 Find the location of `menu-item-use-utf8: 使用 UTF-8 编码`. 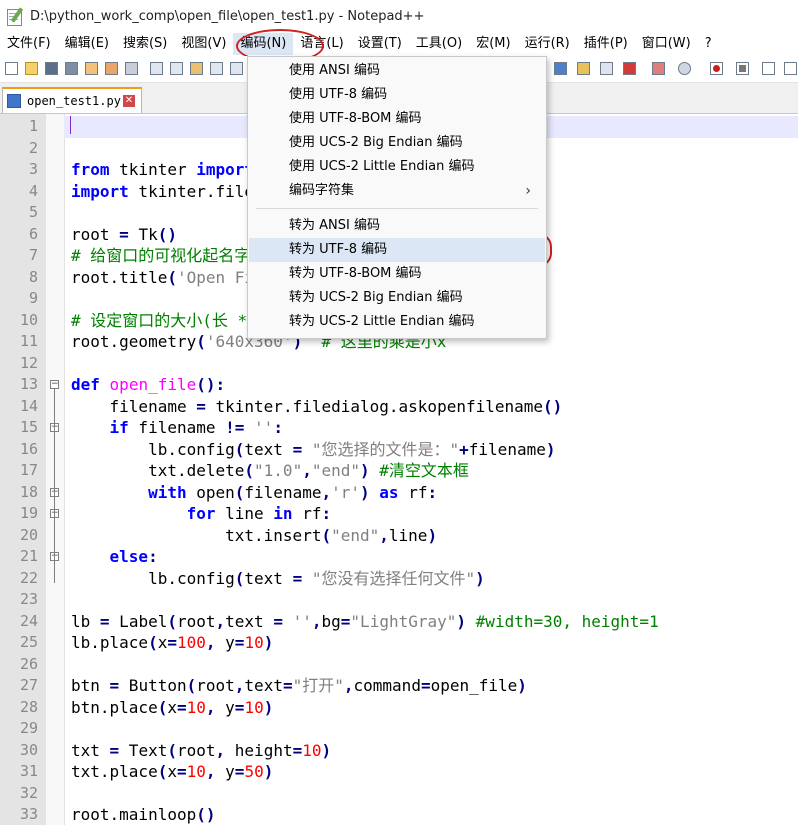

menu-item-use-utf8: 使用 UTF-8 编码 is located at coordinates (397, 95).